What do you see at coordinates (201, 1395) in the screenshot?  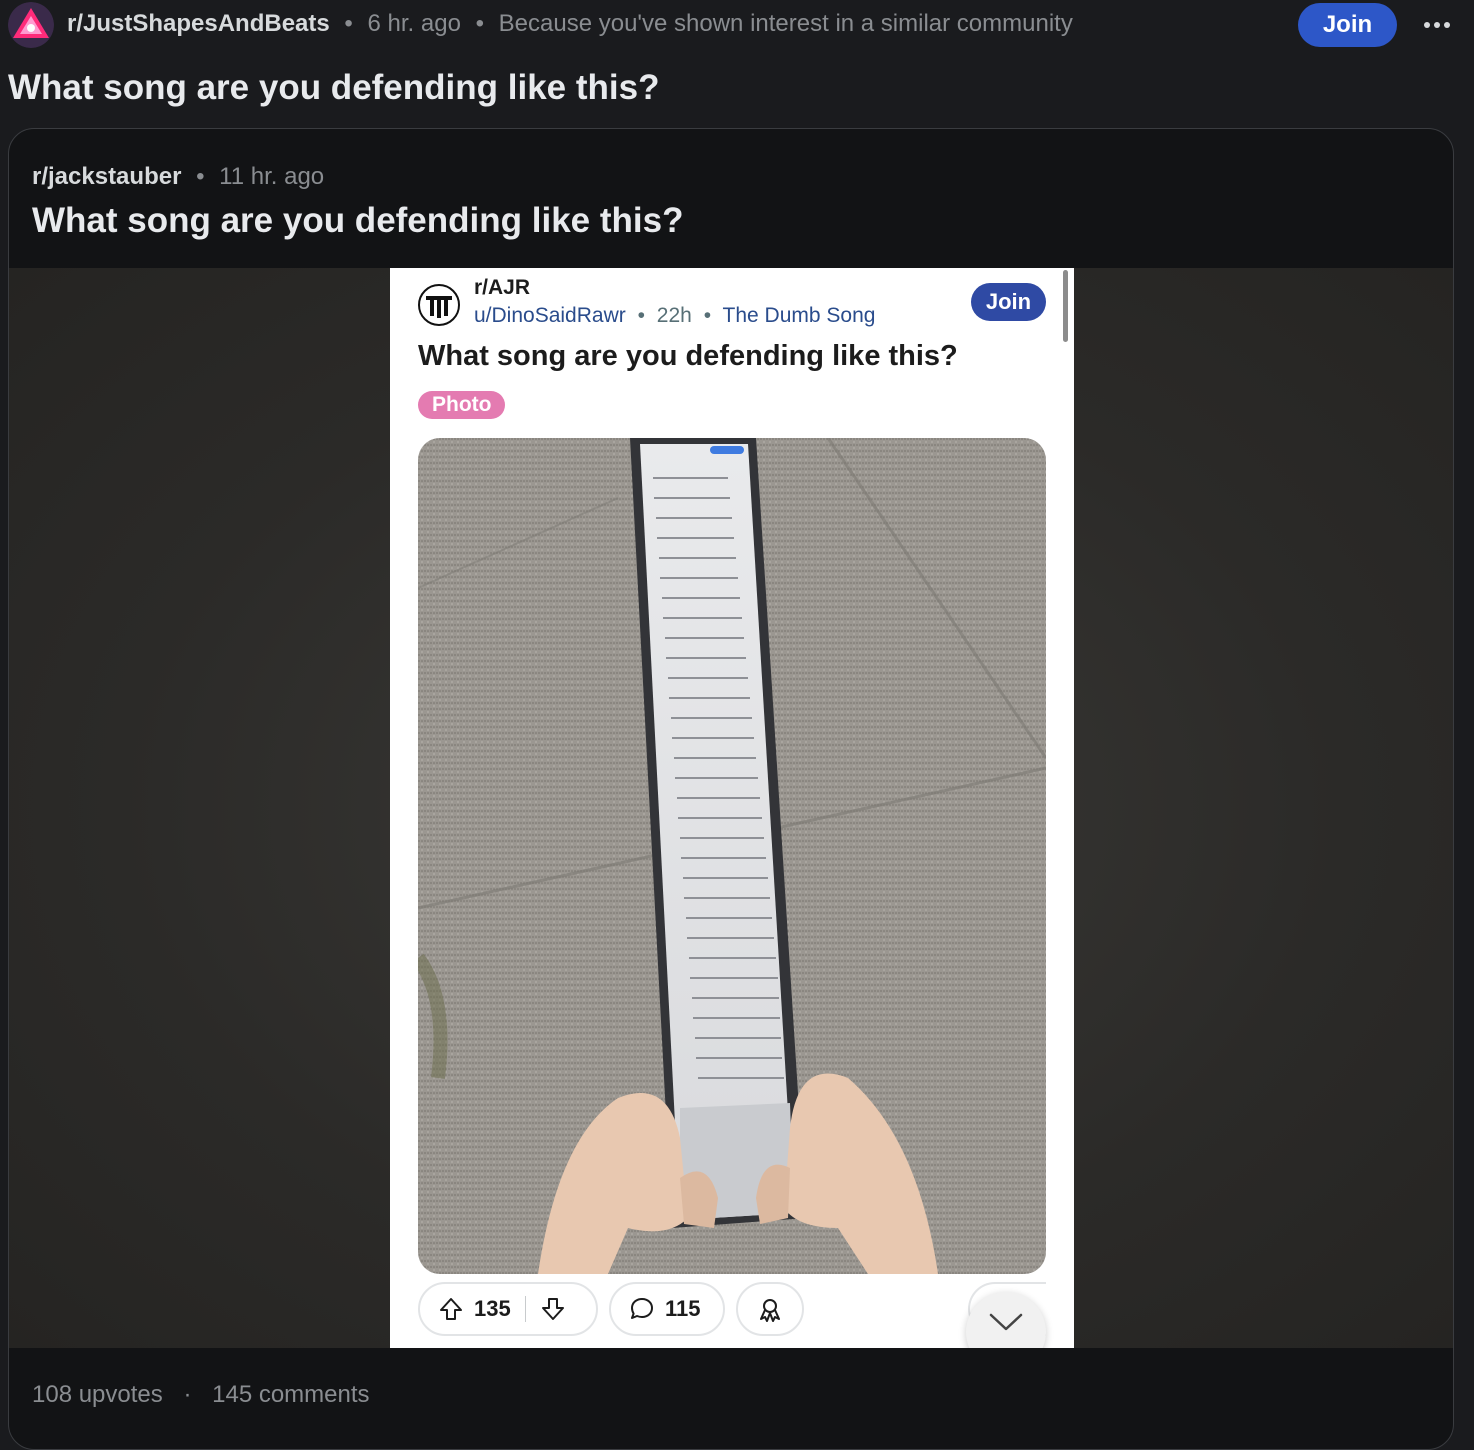 I see `crosspost-stats: 108 upvotes · 145 comments` at bounding box center [201, 1395].